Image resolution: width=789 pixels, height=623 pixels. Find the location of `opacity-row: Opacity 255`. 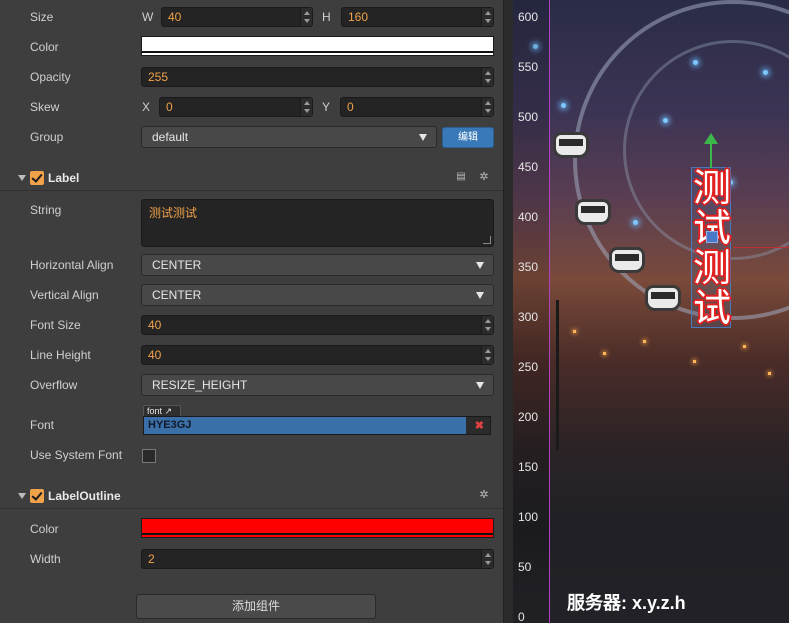

opacity-row: Opacity 255 is located at coordinates (251, 78).